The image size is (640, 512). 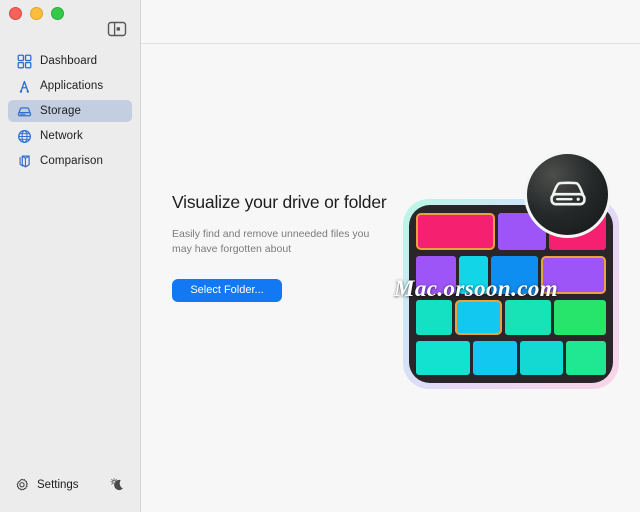 I want to click on window-controls, so click(x=36, y=13).